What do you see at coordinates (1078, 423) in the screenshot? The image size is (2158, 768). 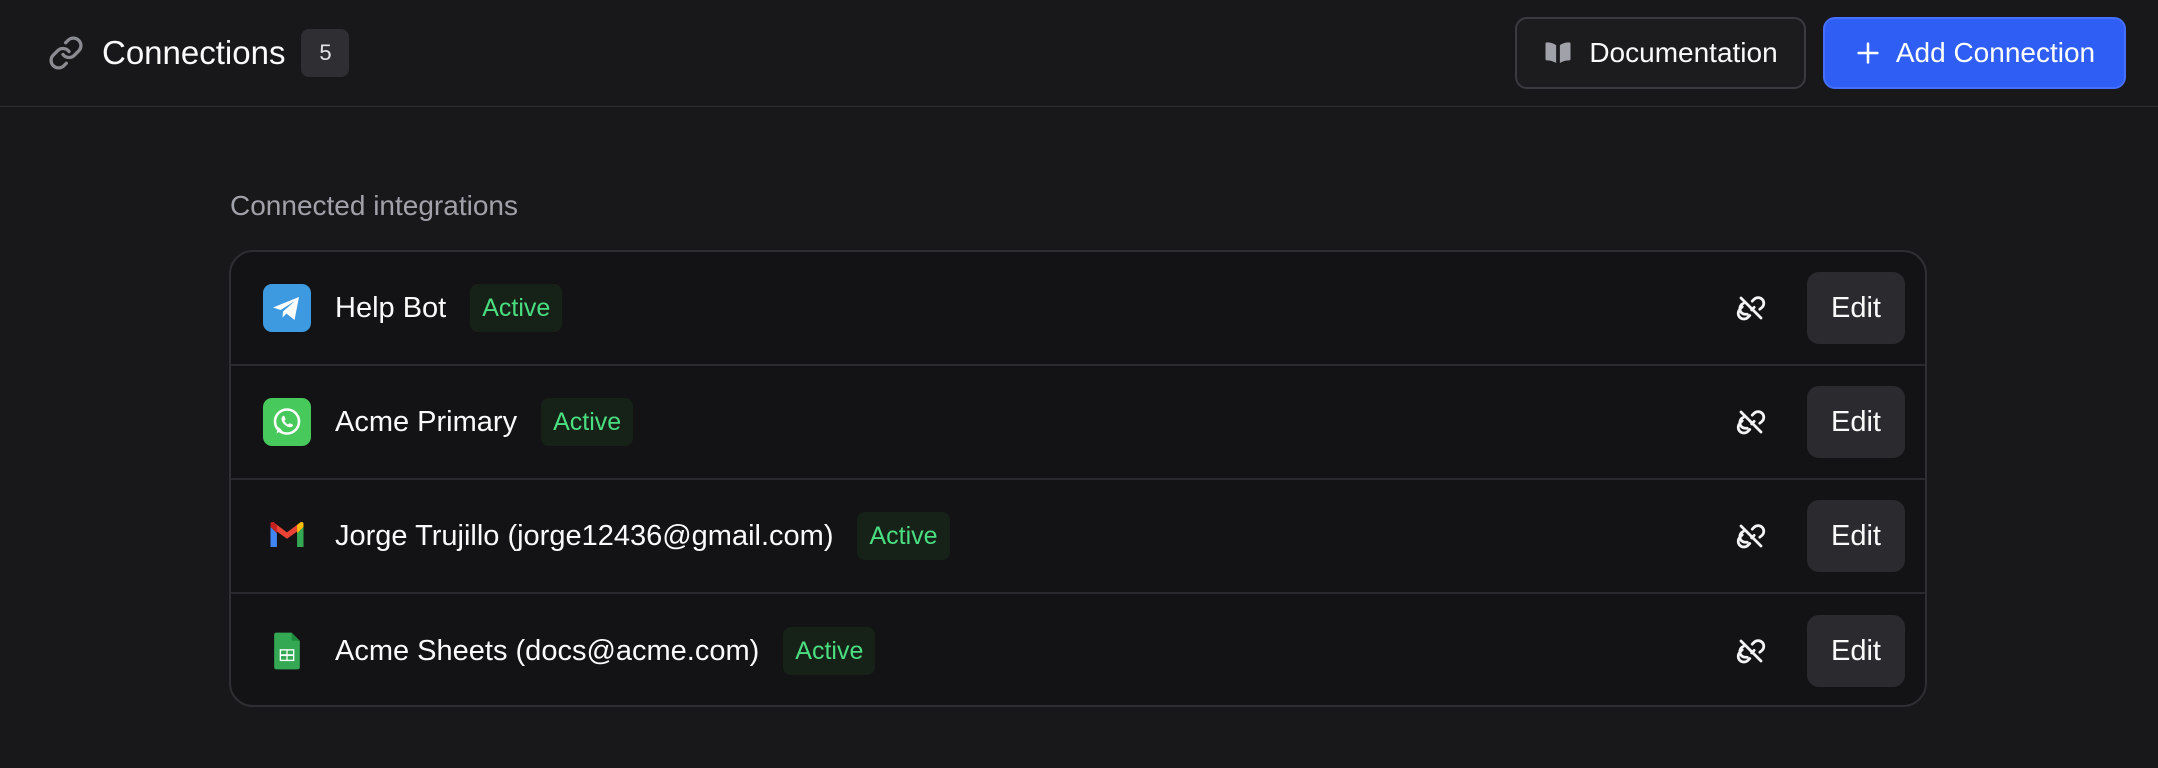 I see `connection-row: Acme Primary Active Edit` at bounding box center [1078, 423].